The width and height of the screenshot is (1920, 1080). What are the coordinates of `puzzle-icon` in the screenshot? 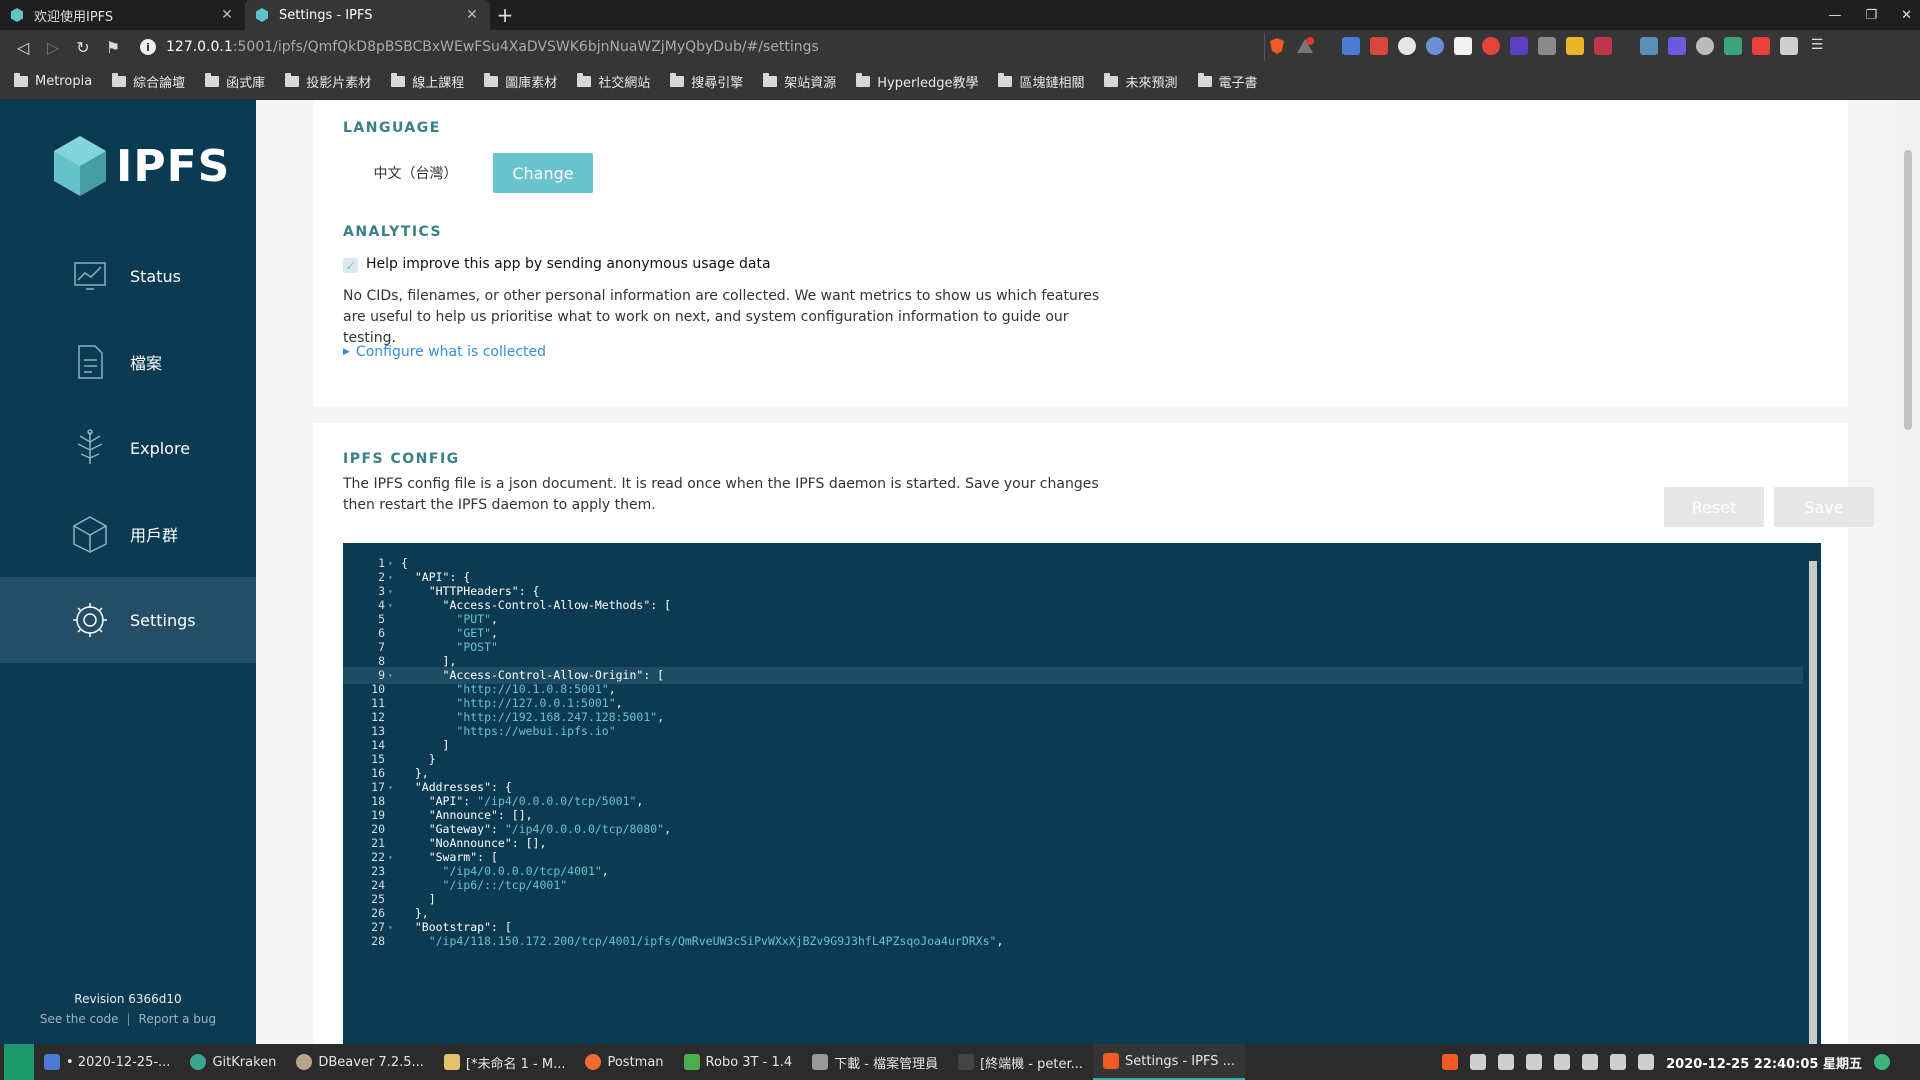 It's located at (1789, 46).